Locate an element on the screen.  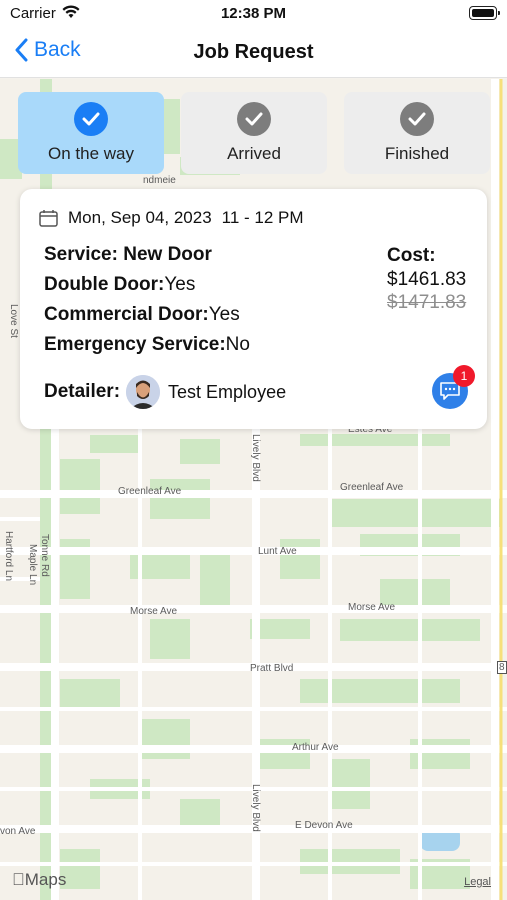
appointment-date: Mon, Sep 04, 2023 is located at coordinates (140, 217).